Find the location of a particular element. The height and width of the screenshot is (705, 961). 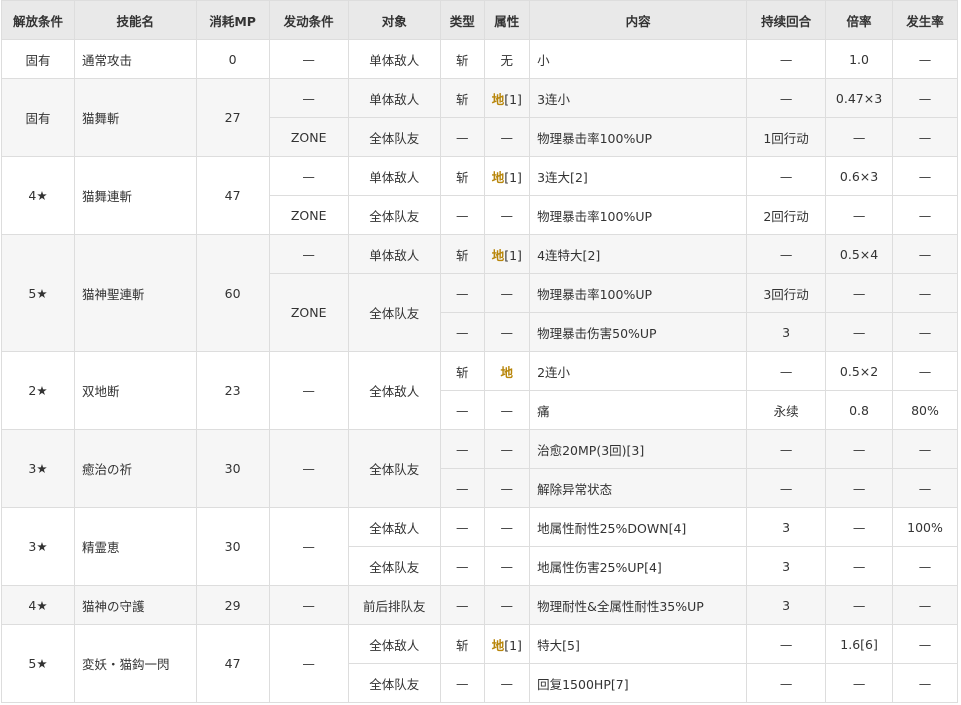

table-row: 2★ 双地断 23 — 全体敌人 斩 地 2连小 — 0.5×2 — is located at coordinates (479, 390).